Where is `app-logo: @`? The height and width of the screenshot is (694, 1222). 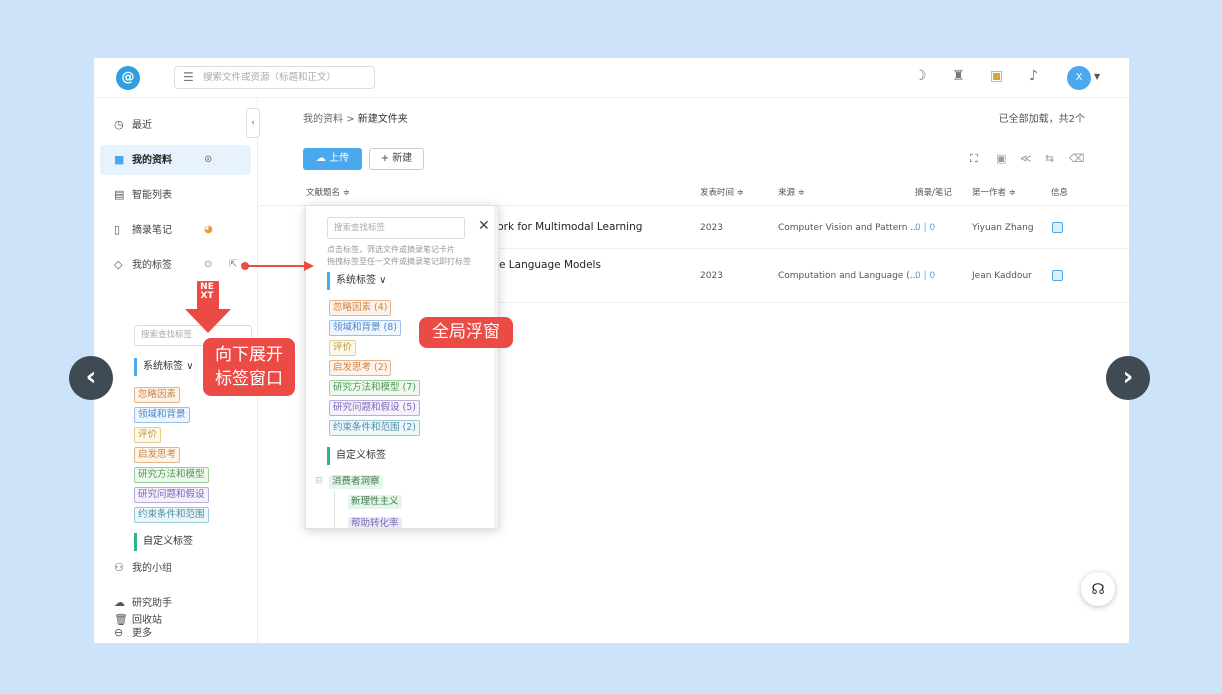 app-logo: @ is located at coordinates (128, 78).